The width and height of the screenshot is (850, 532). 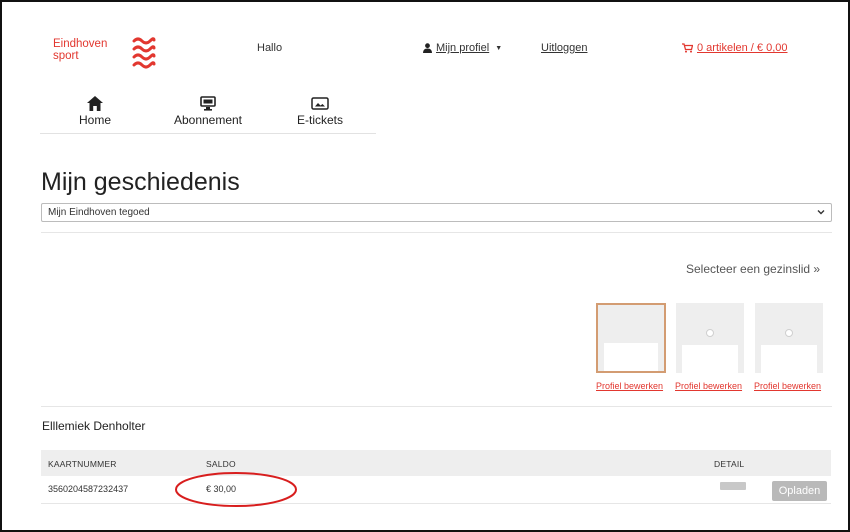 What do you see at coordinates (436, 212) in the screenshot?
I see `history-type-select: Mijn Eindhoven tegoed` at bounding box center [436, 212].